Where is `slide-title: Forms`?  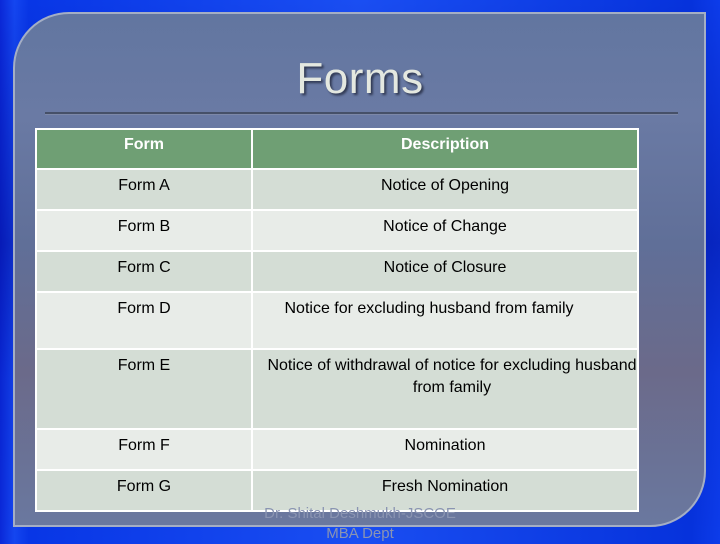 slide-title: Forms is located at coordinates (360, 78).